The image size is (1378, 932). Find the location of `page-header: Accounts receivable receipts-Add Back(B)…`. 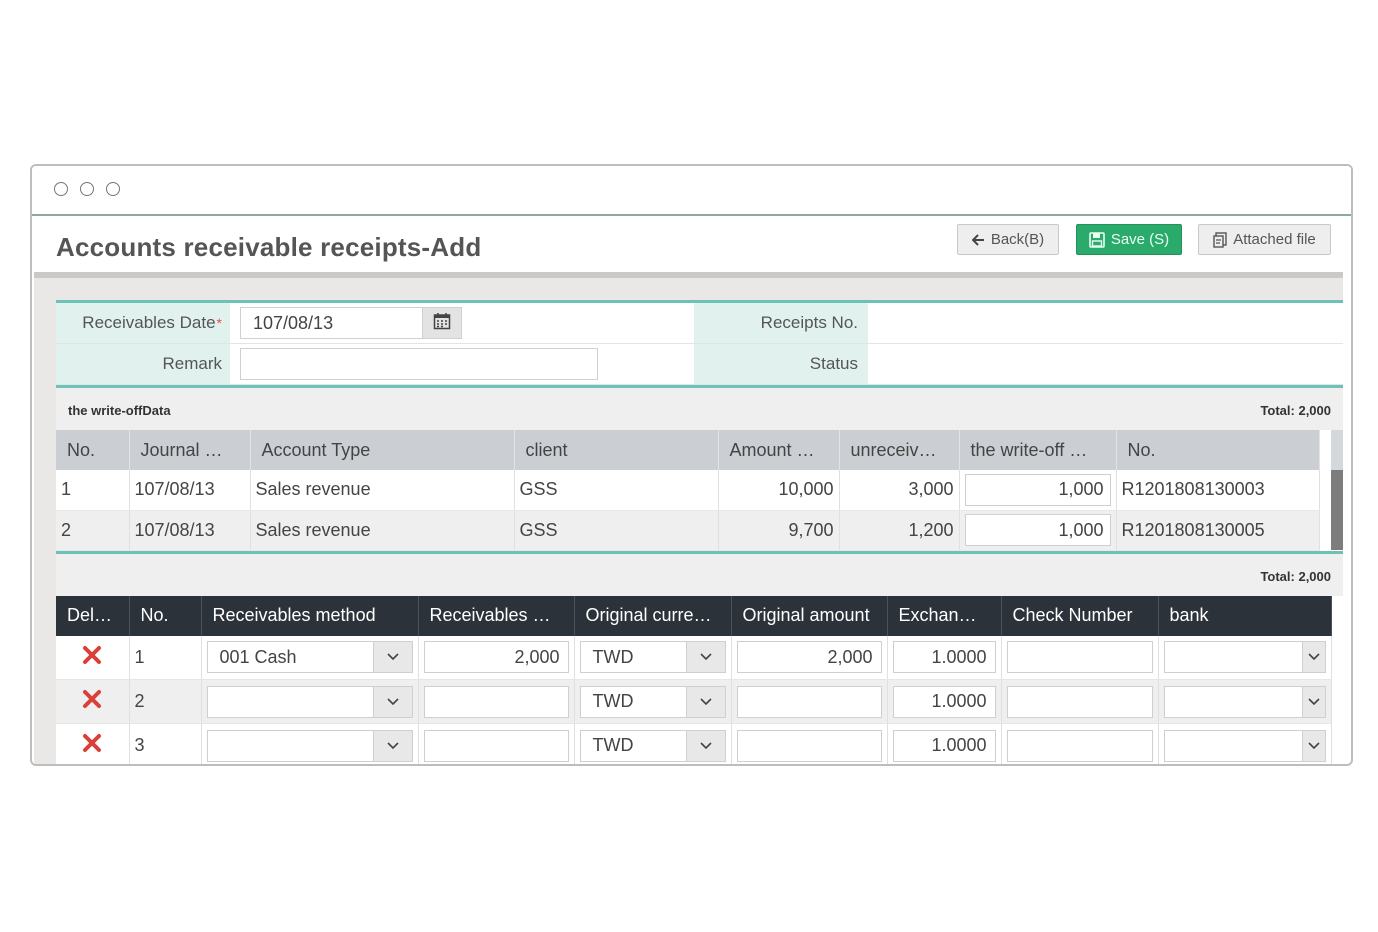

page-header: Accounts receivable receipts-Add Back(B)… is located at coordinates (691, 244).